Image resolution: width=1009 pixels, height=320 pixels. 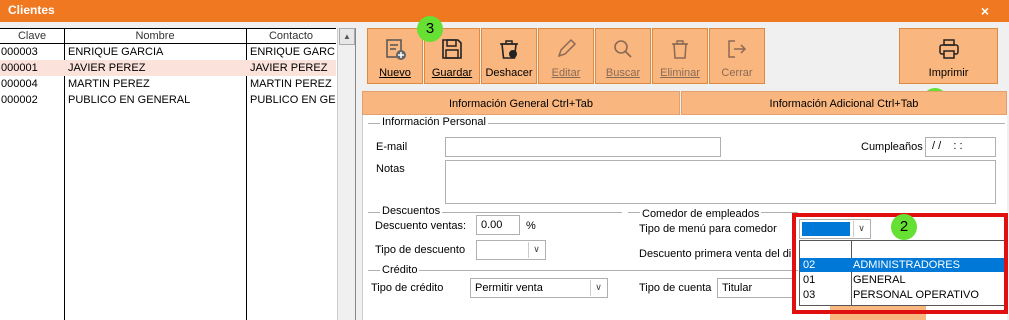 What do you see at coordinates (680, 73) in the screenshot?
I see `delete-button-label: Eliminar` at bounding box center [680, 73].